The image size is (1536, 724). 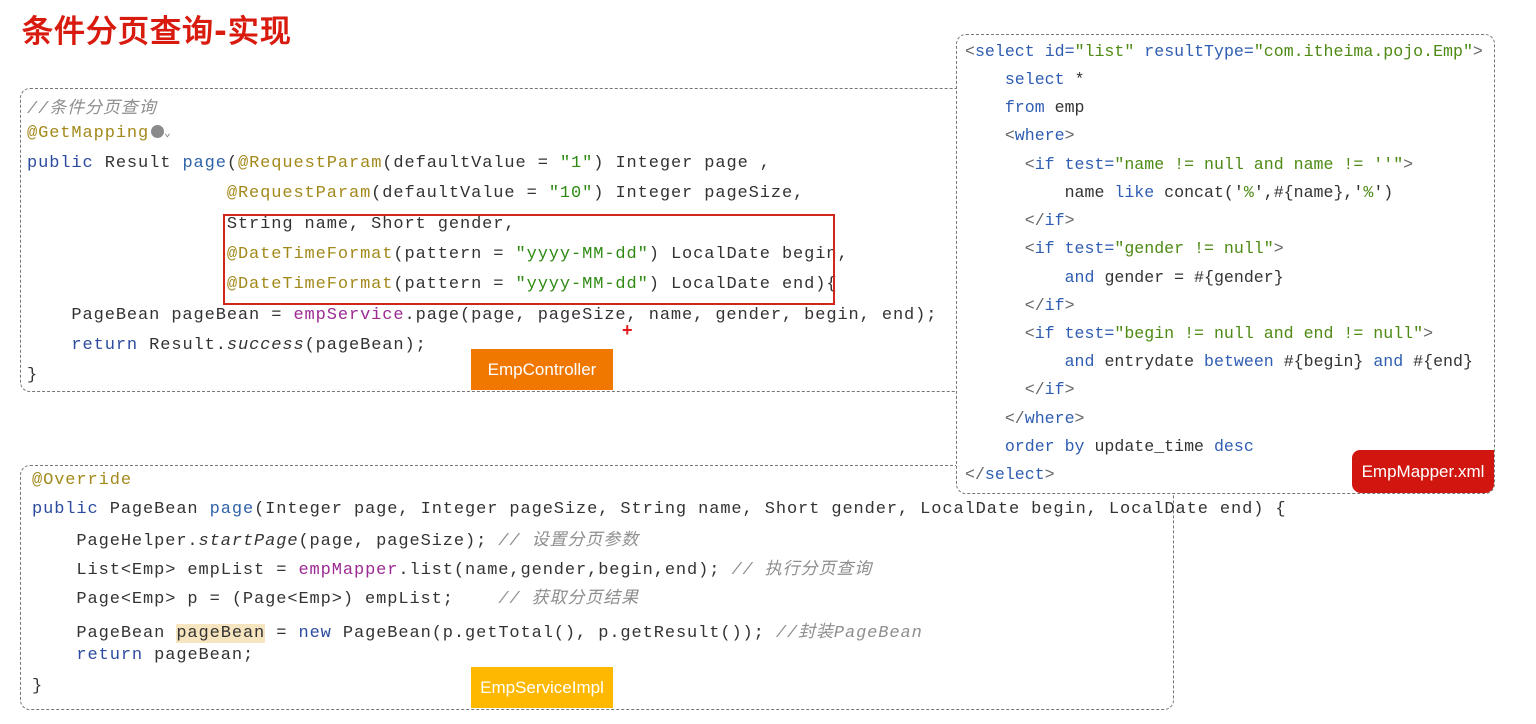 I want to click on slide-title: 条件分页查询-实现, so click(x=157, y=32).